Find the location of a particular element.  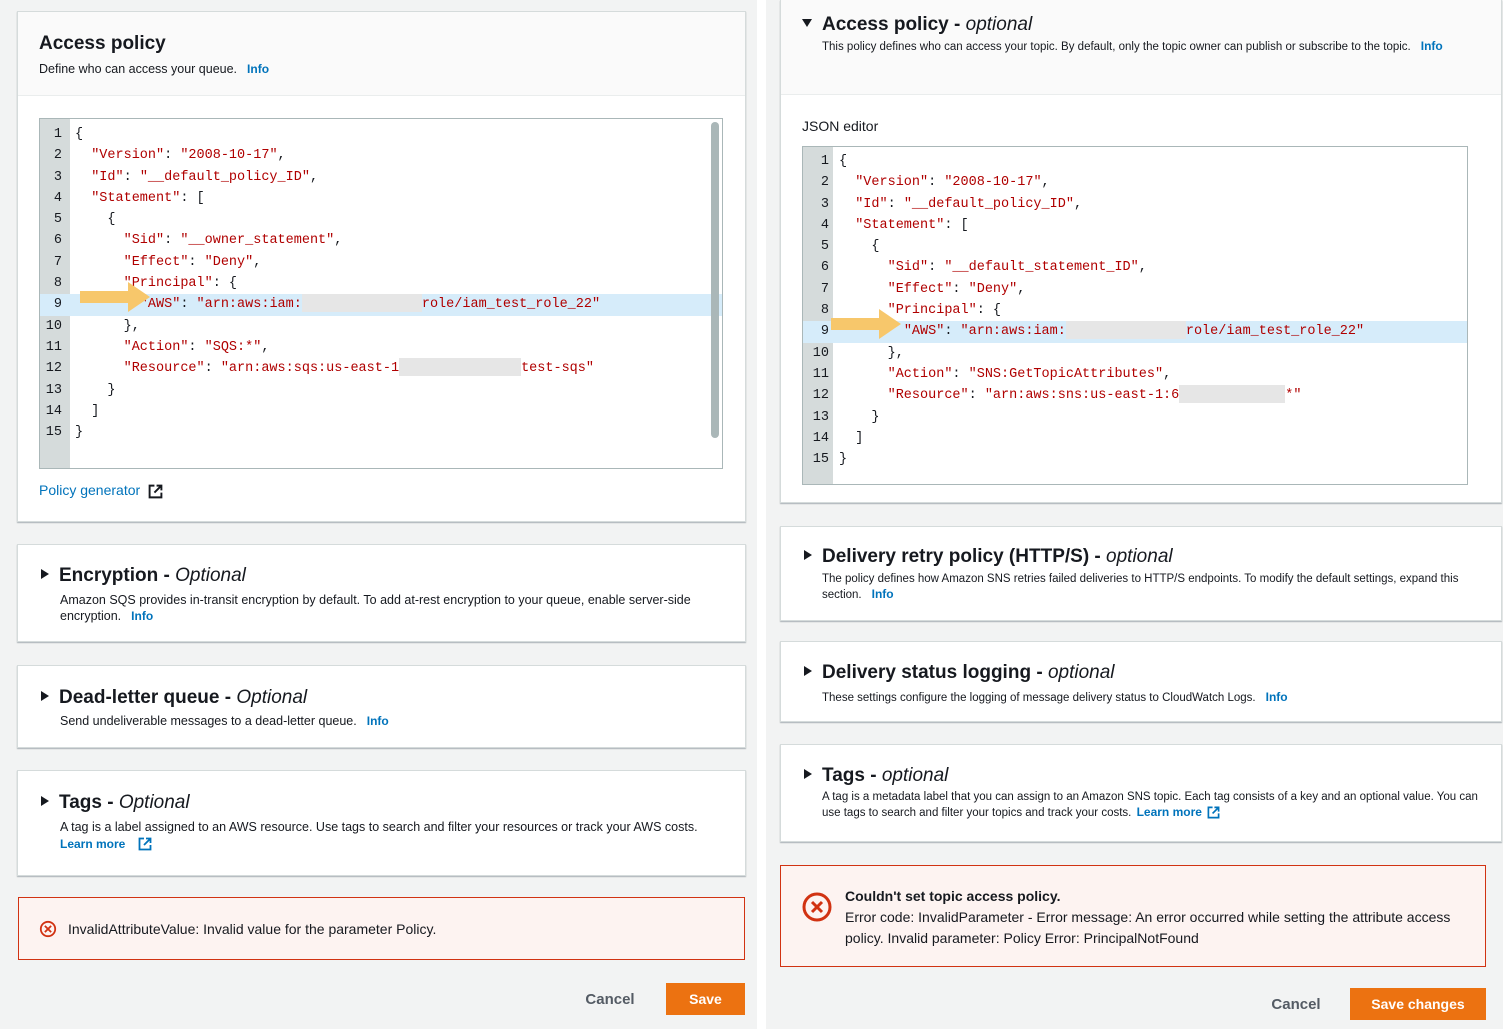

line-number: 8 is located at coordinates (824, 311).